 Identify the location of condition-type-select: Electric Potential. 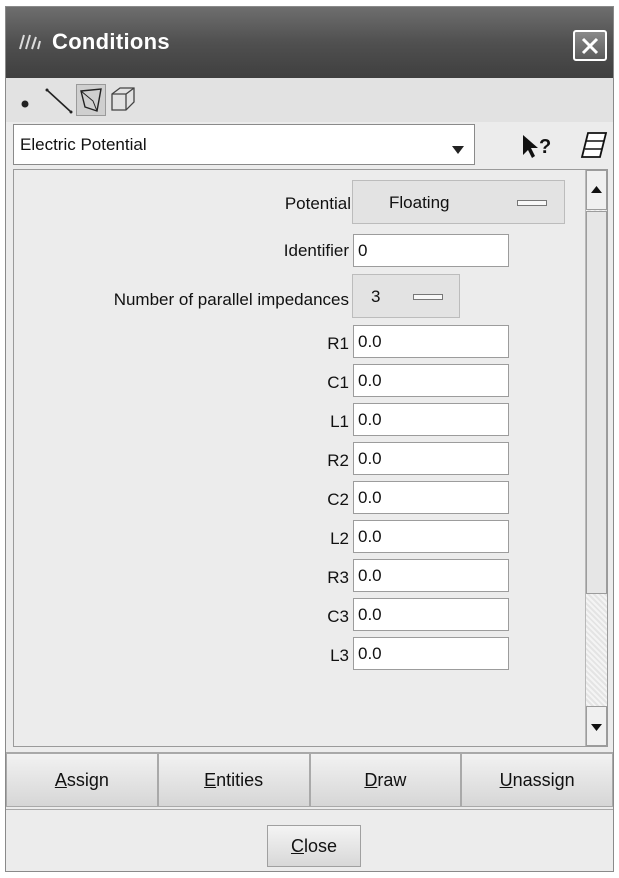
(244, 144).